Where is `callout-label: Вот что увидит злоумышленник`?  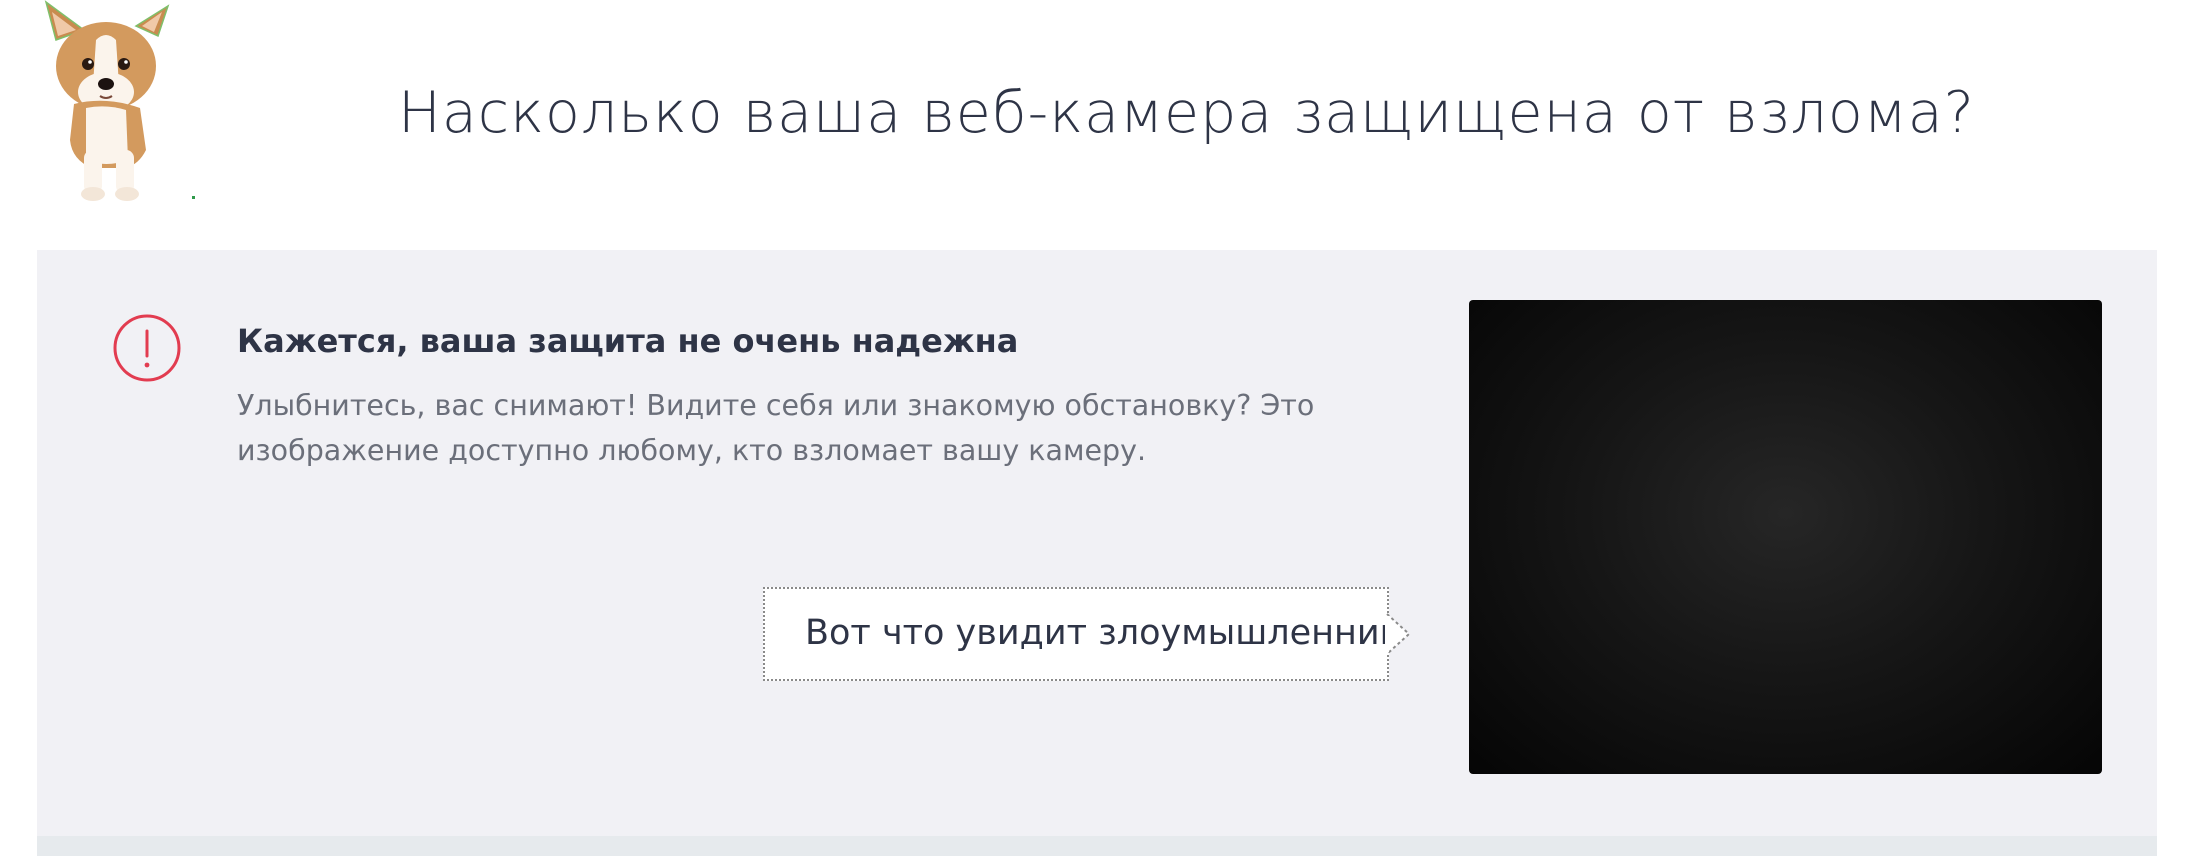 callout-label: Вот что увидит злоумышленник is located at coordinates (1103, 633).